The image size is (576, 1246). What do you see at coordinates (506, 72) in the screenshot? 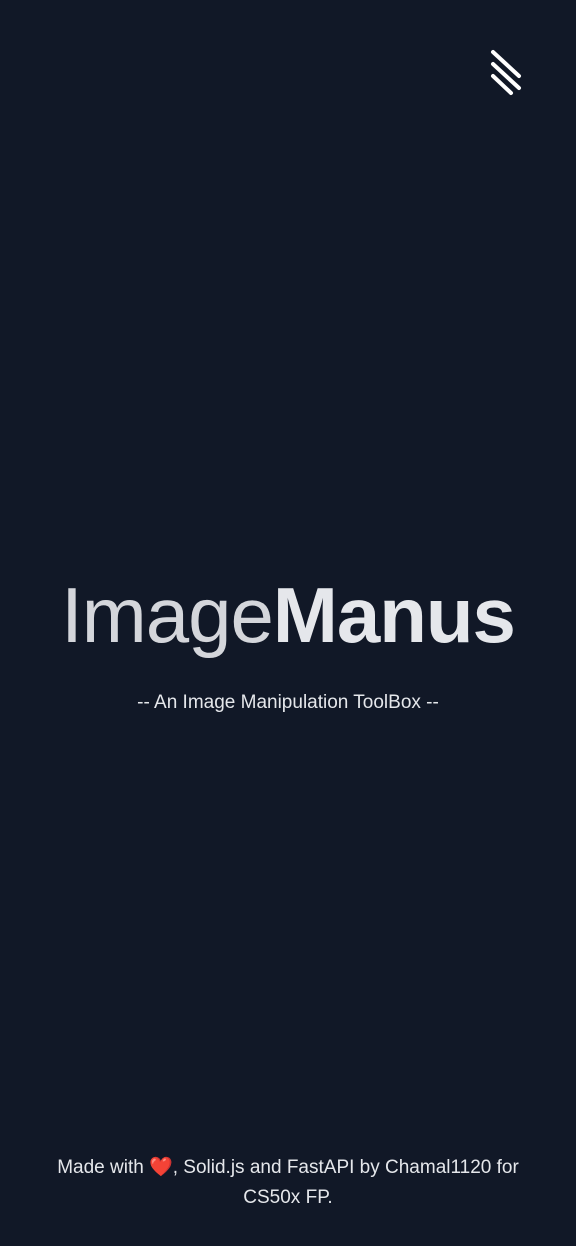
I see `menu-slashes-icon` at bounding box center [506, 72].